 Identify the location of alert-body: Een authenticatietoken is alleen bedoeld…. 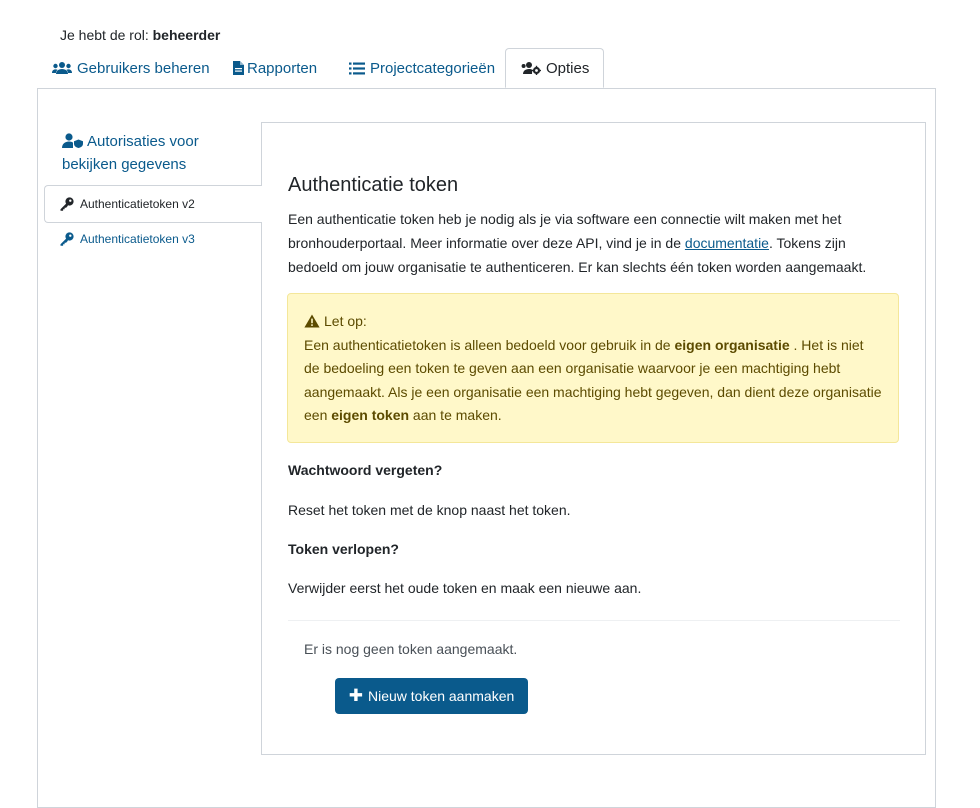
(593, 381).